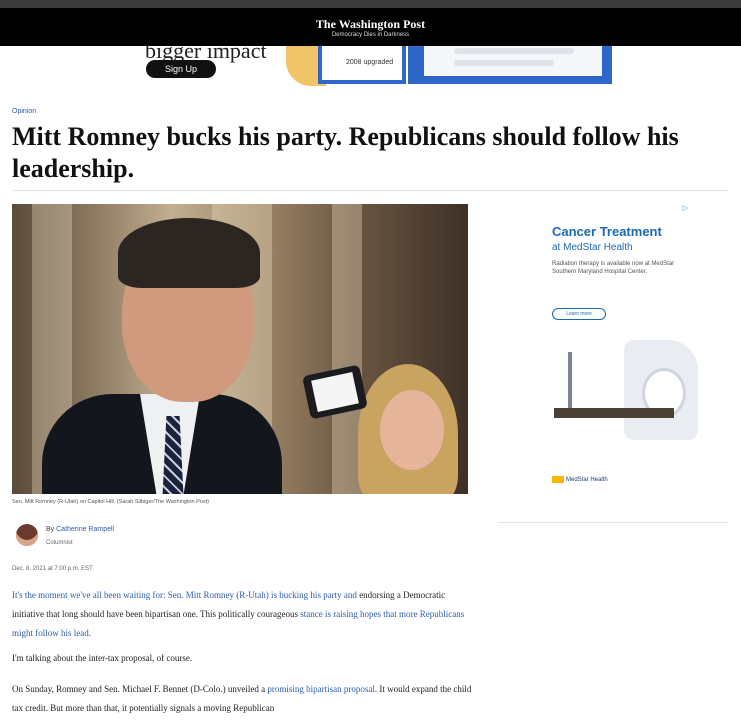 Image resolution: width=741 pixels, height=721 pixels. Describe the element at coordinates (50, 529) in the screenshot. I see `byline-prefix: By` at that location.